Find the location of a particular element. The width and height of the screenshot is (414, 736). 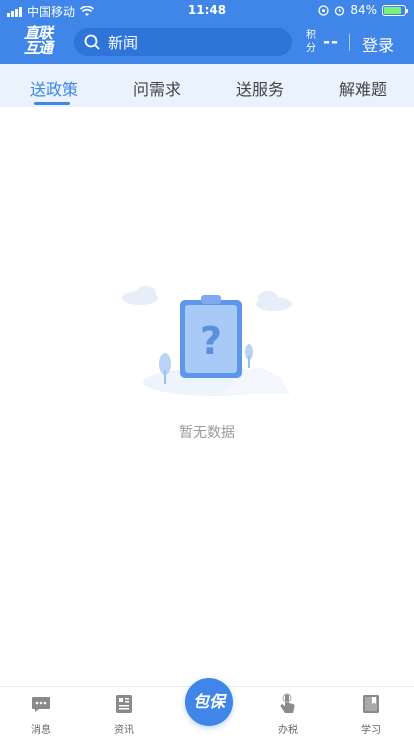

search-icon is located at coordinates (92, 42).